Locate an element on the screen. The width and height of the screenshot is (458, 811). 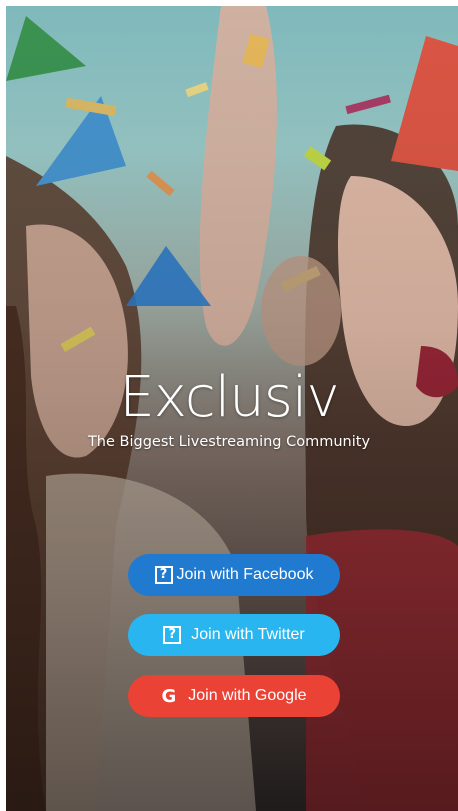
app-tagline: The Biggest Livestreaming Community is located at coordinates (229, 442).